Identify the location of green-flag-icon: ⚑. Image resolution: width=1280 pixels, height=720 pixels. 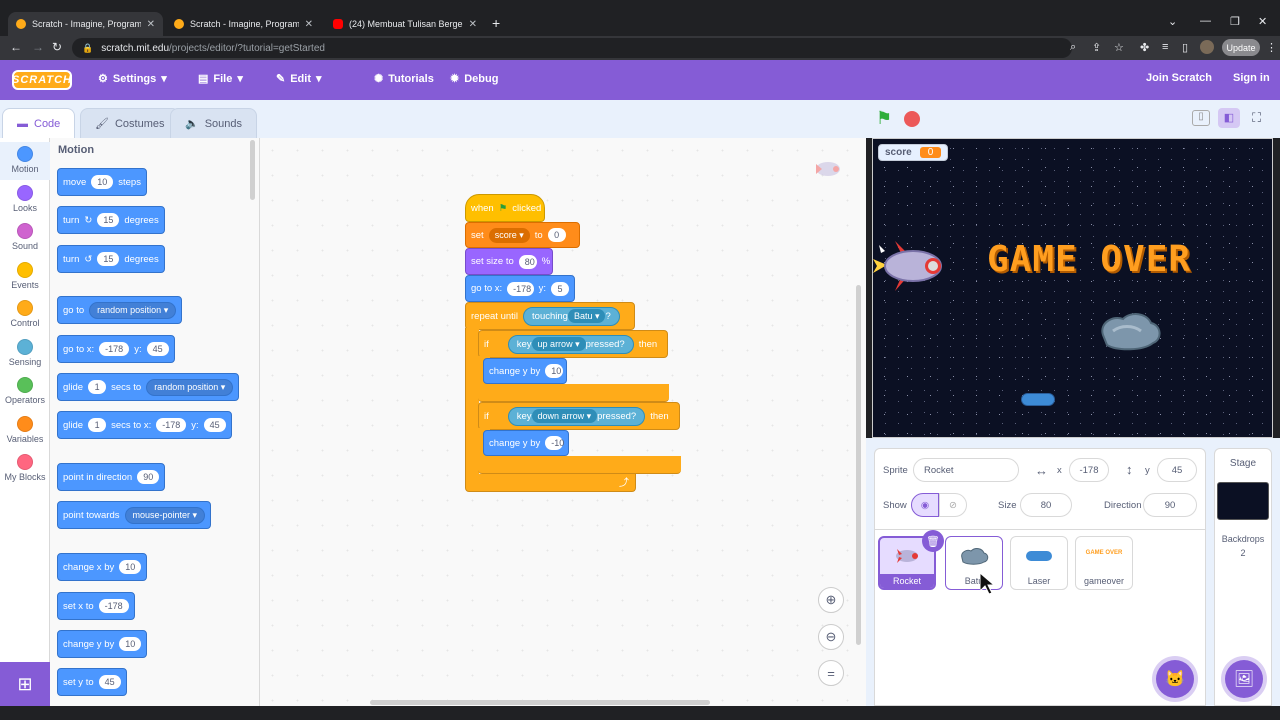
(884, 118).